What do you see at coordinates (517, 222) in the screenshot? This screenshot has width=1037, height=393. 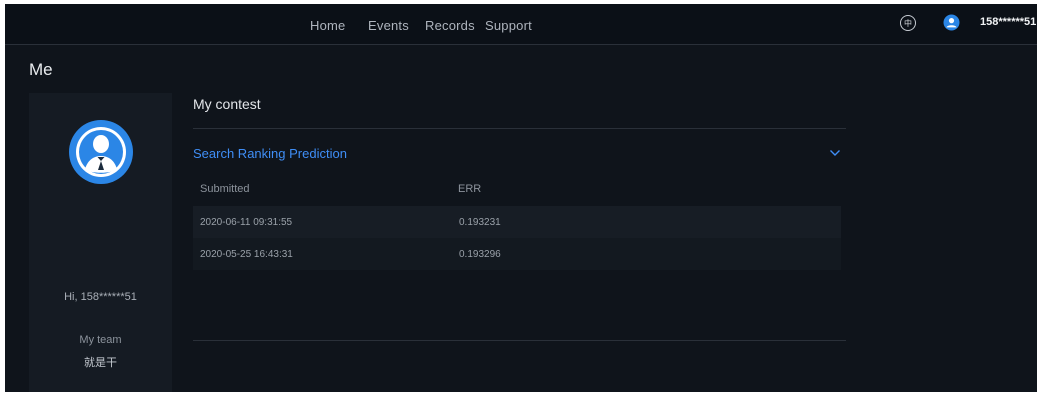 I see `table-row: 2020-06-11 09:31:55 0.193231` at bounding box center [517, 222].